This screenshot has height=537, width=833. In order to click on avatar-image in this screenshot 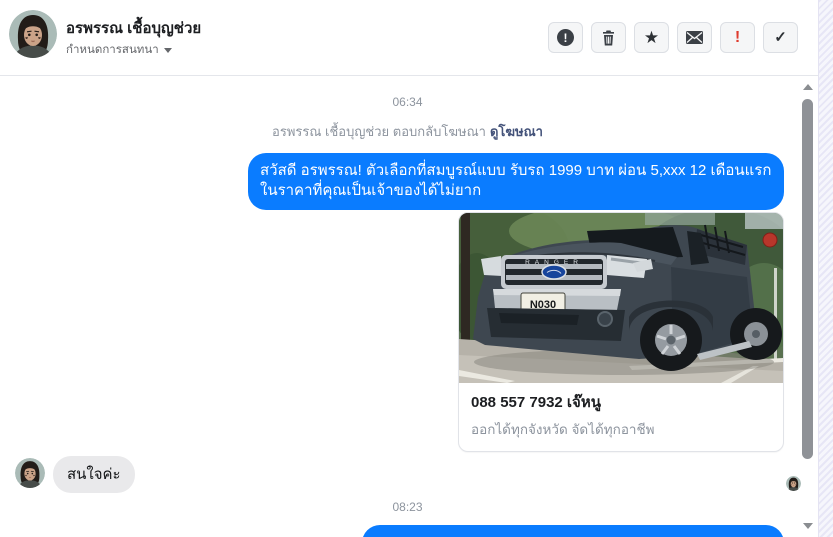, I will do `click(33, 34)`.